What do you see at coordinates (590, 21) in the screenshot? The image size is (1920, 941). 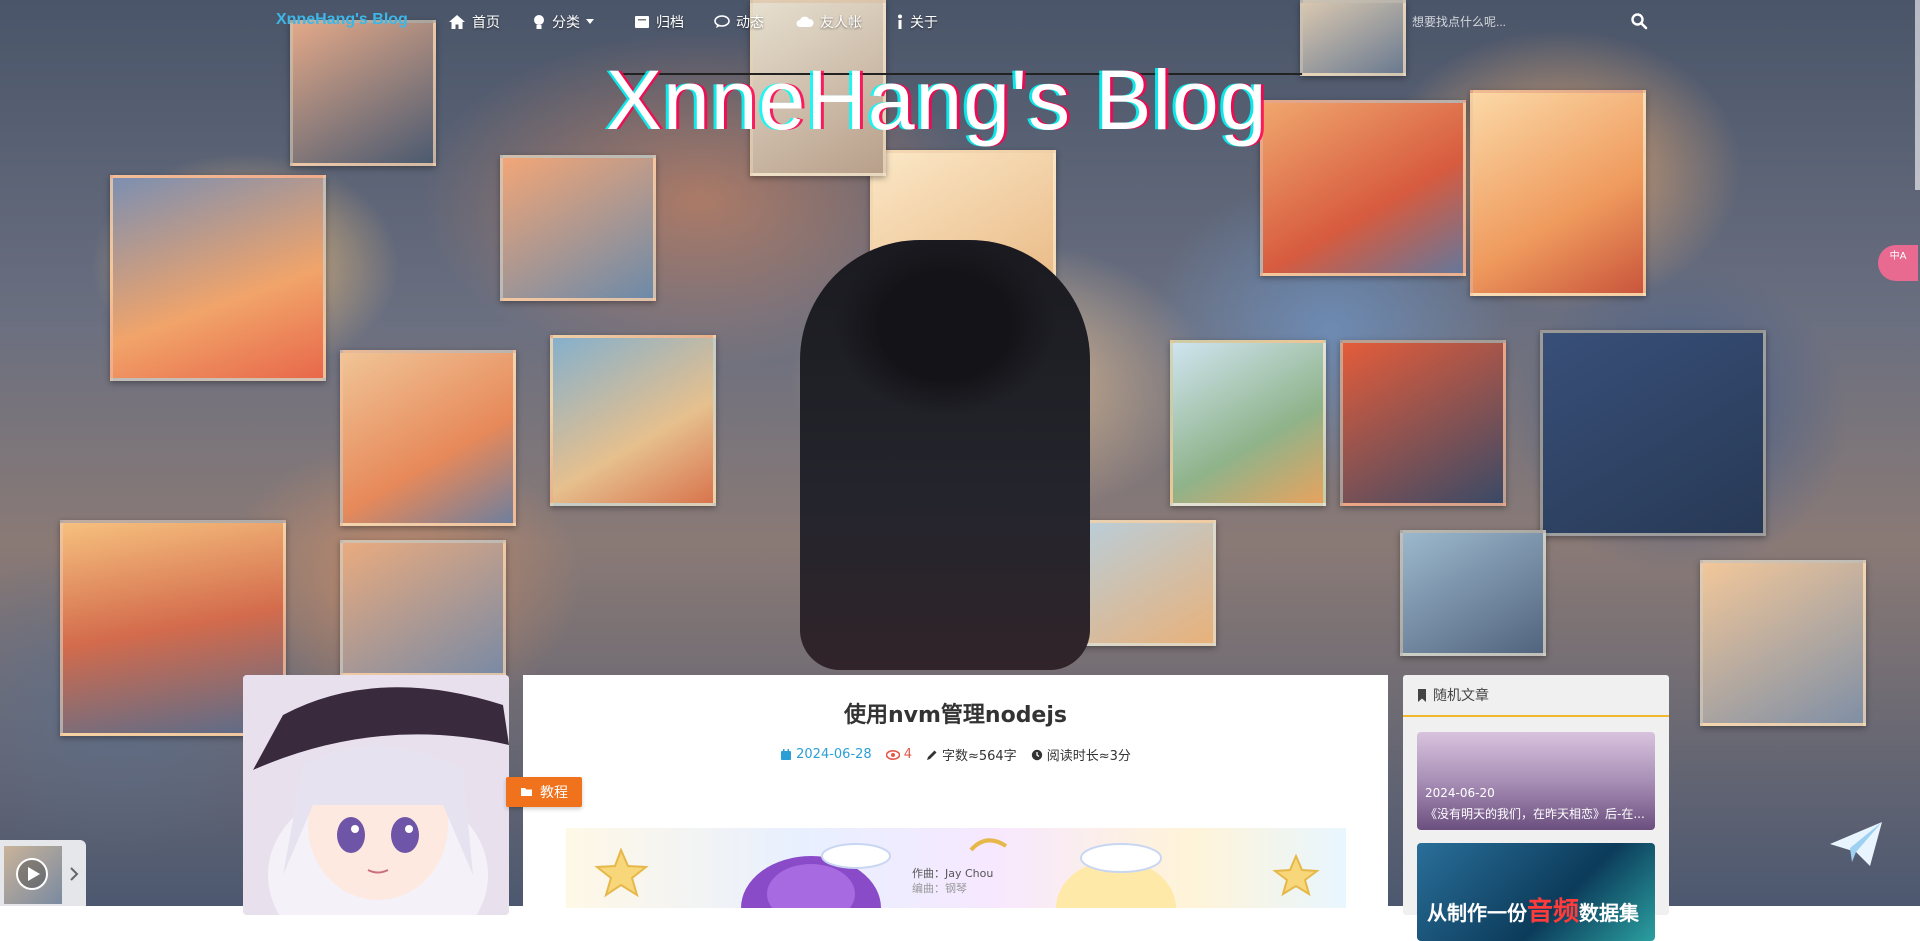 I see `caret-down-icon` at bounding box center [590, 21].